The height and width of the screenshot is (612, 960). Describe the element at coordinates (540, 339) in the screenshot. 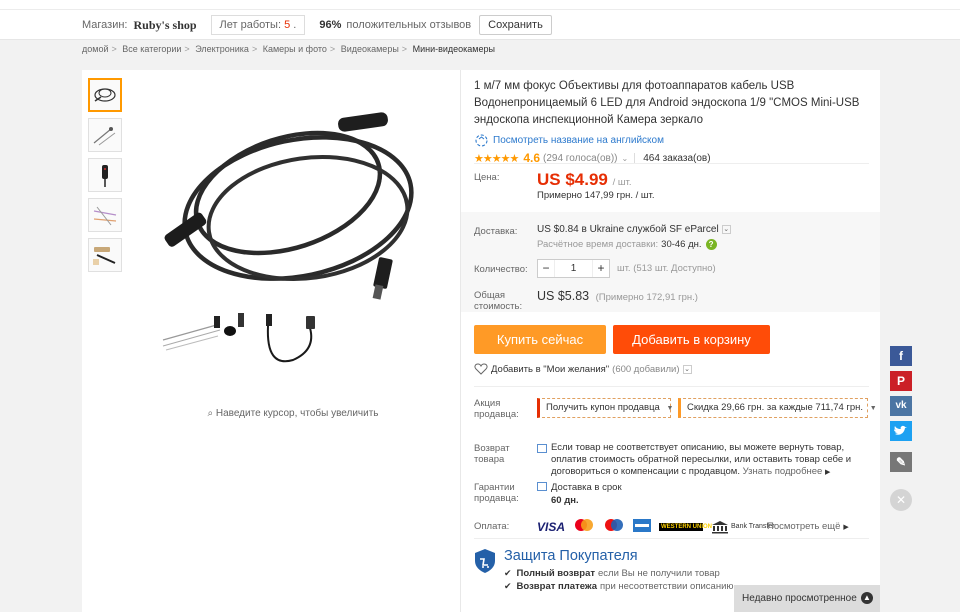

I see `buy-now-button: Купить сейчас` at that location.